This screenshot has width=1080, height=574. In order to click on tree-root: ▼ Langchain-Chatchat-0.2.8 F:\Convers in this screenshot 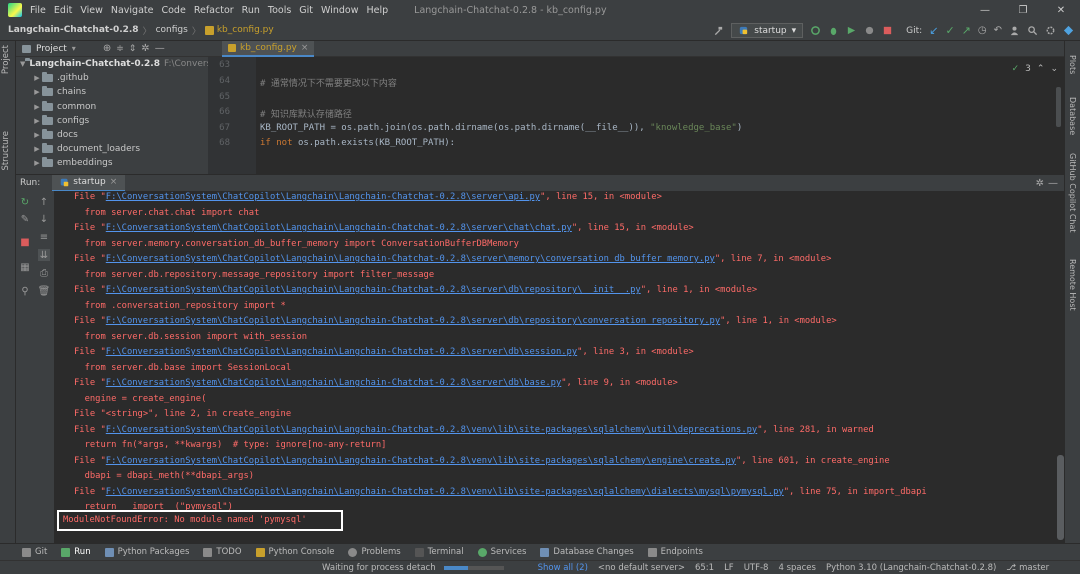, I will do `click(113, 64)`.